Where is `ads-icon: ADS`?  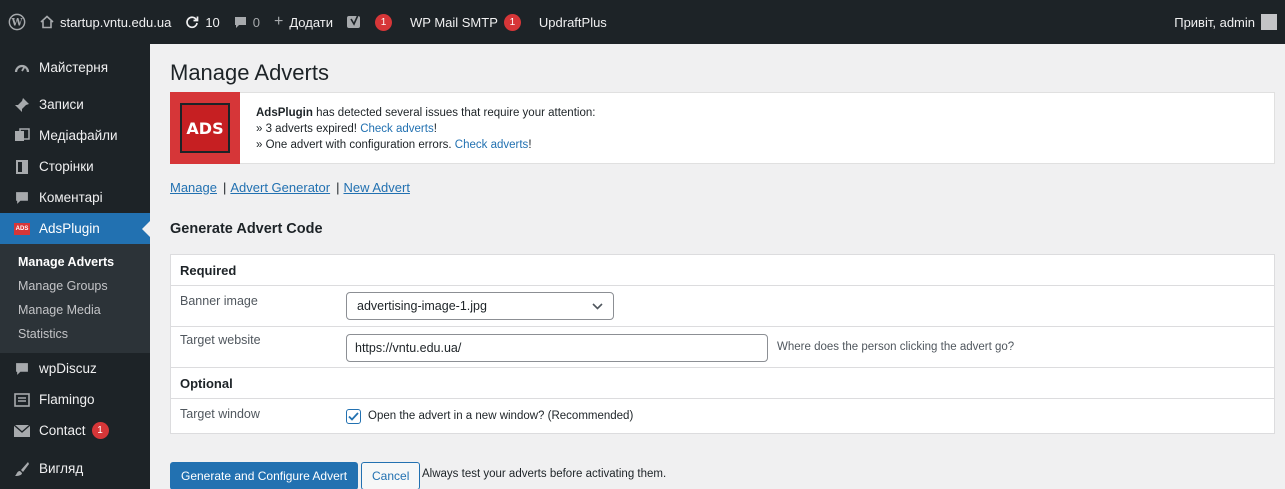 ads-icon: ADS is located at coordinates (22, 228).